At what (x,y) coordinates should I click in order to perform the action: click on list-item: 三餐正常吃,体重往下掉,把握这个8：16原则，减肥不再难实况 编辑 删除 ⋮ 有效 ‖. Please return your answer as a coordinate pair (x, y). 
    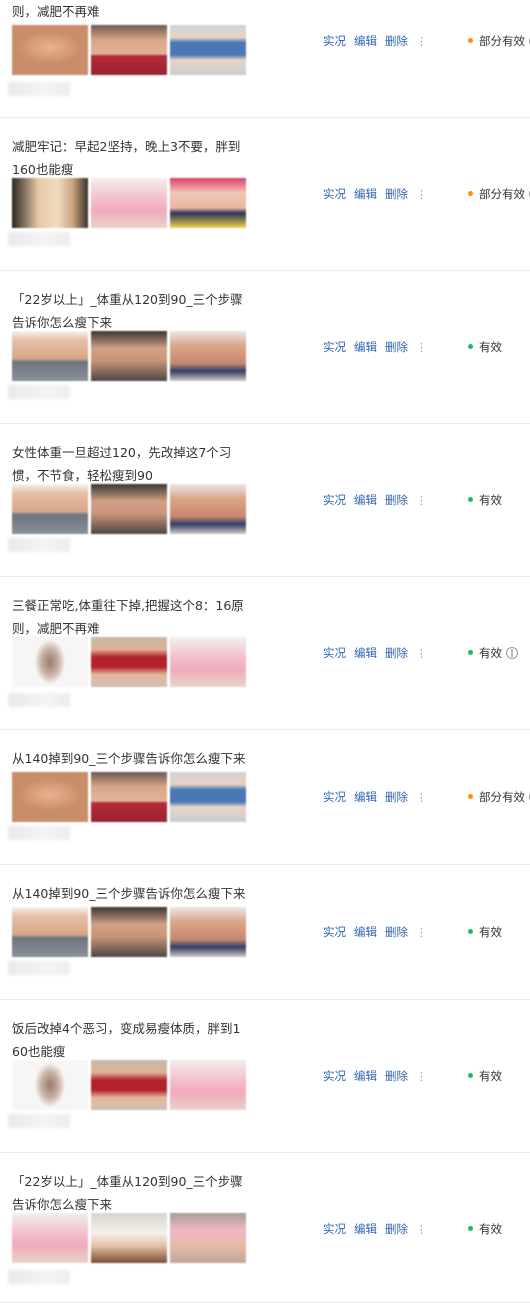
    Looking at the image, I should click on (265, 653).